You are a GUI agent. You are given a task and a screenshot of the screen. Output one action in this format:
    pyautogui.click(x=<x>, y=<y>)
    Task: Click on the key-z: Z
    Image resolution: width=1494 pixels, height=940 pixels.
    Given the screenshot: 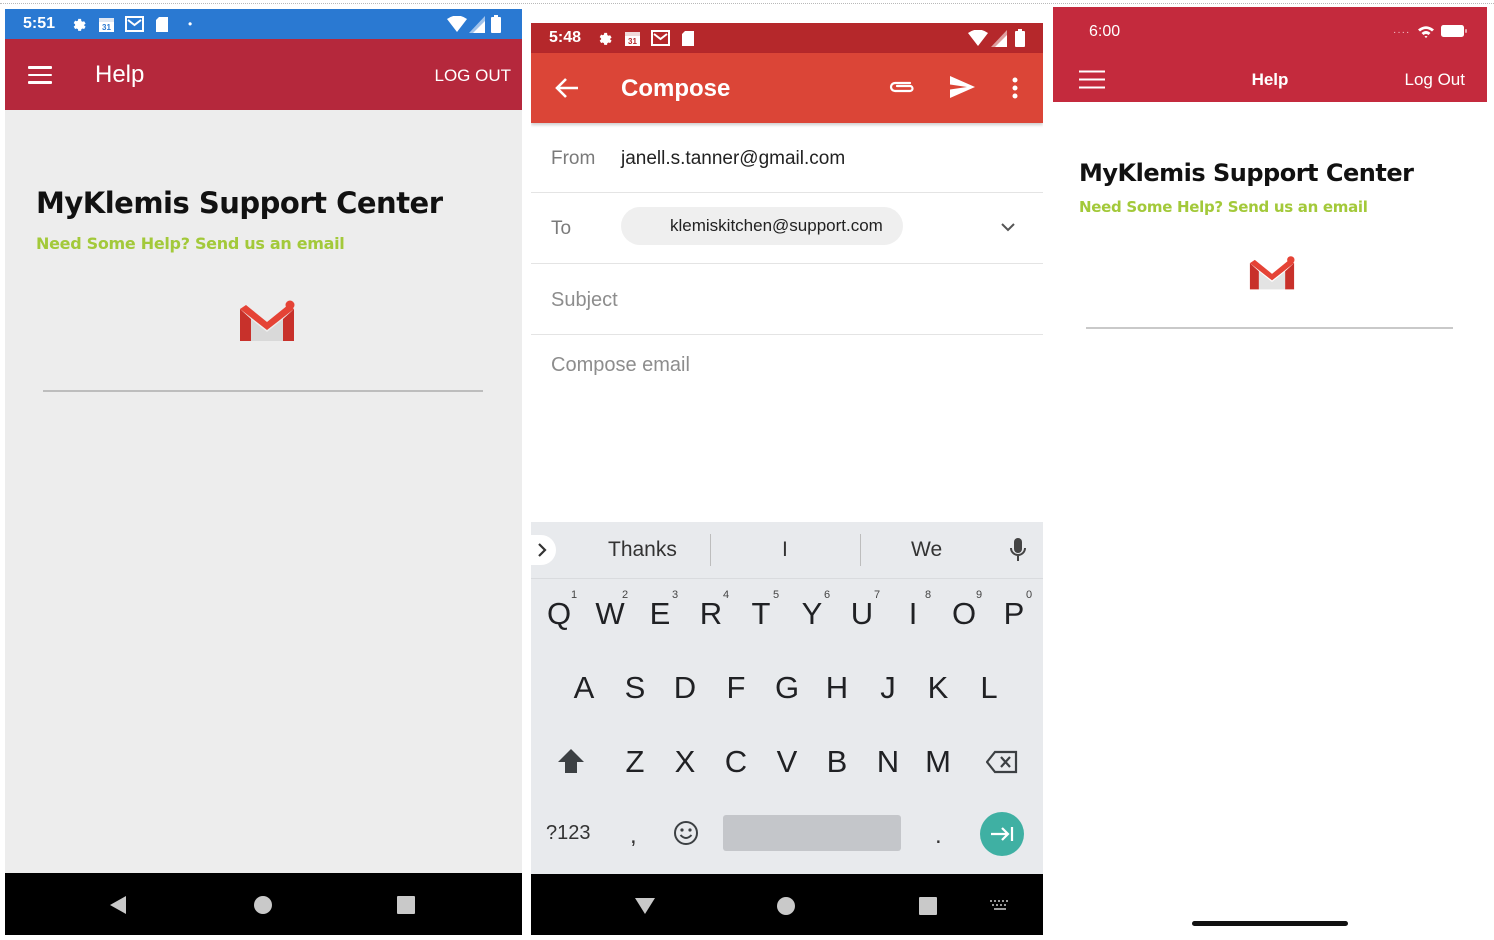 What is the action you would take?
    pyautogui.click(x=635, y=762)
    